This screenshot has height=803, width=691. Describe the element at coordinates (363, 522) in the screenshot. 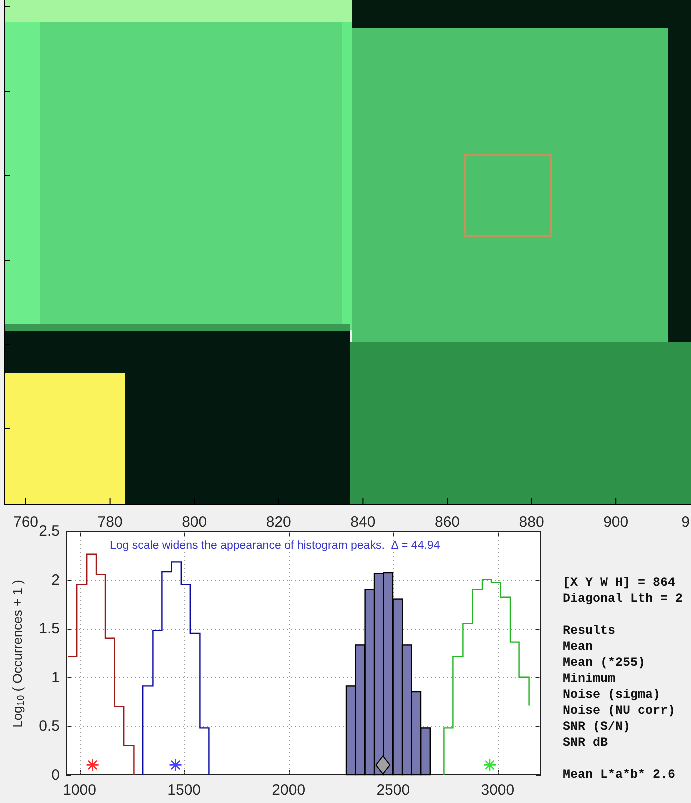

I see `axis-tick-label: 840` at that location.